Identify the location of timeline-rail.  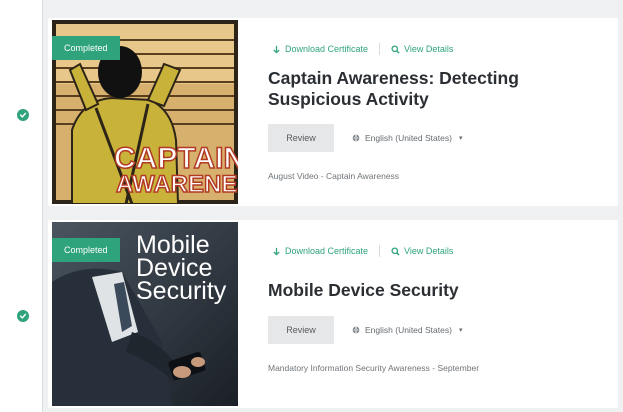
(21, 206).